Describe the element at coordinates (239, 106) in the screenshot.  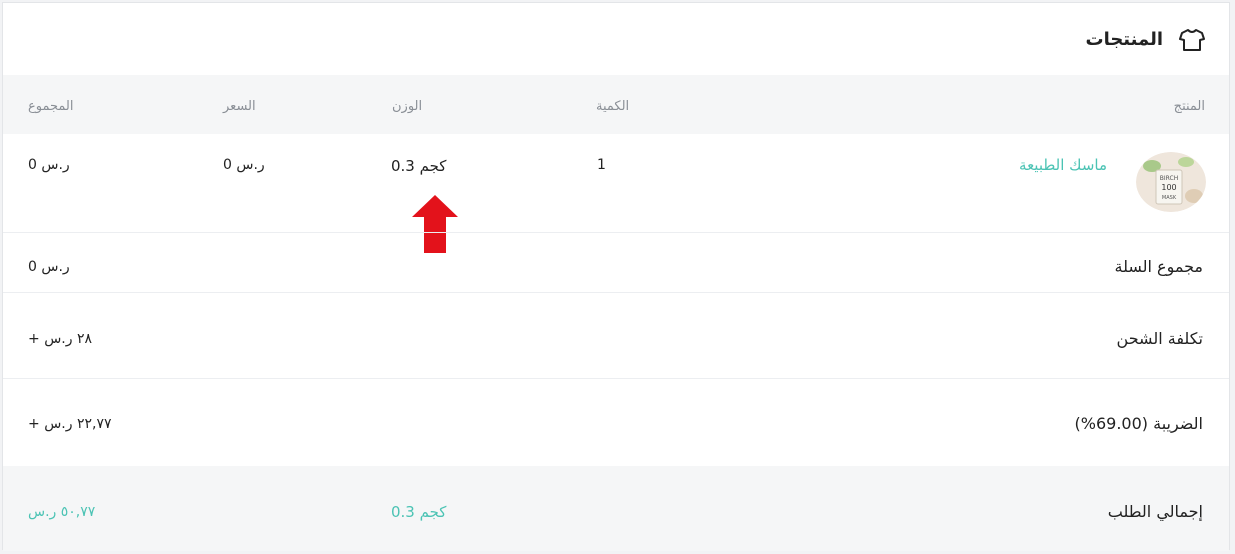
I see `column-header-price: السعر` at that location.